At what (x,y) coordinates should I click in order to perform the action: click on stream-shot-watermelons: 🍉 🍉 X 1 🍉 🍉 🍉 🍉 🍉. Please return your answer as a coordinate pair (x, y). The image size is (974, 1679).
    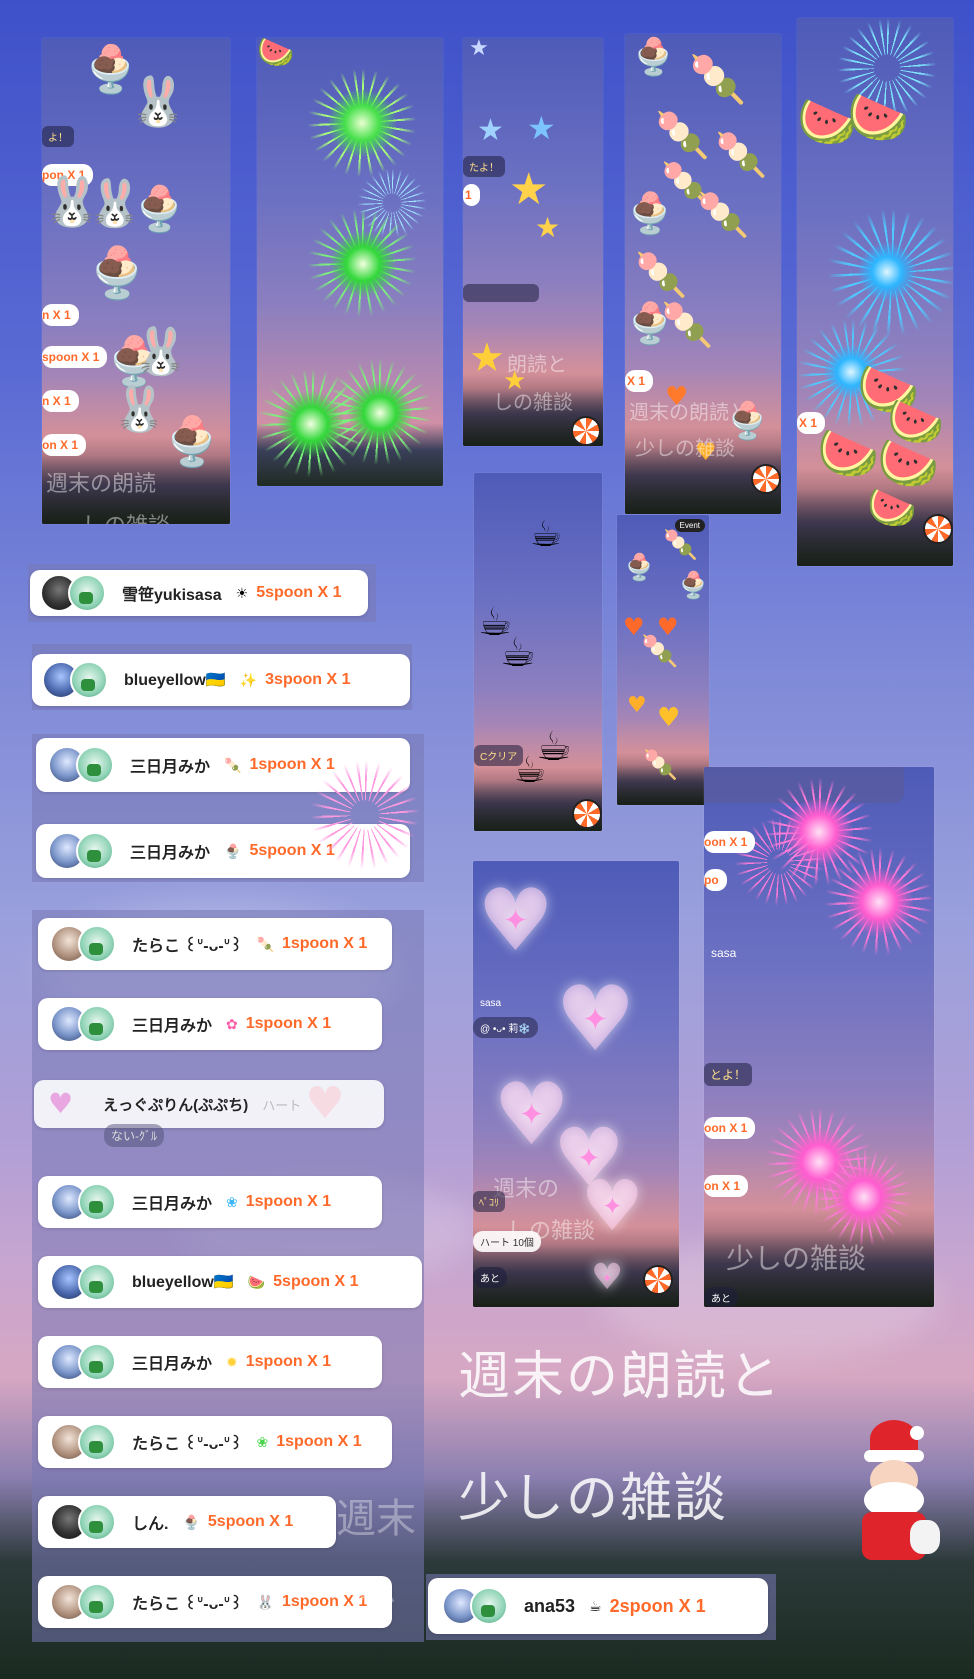
    Looking at the image, I should click on (875, 292).